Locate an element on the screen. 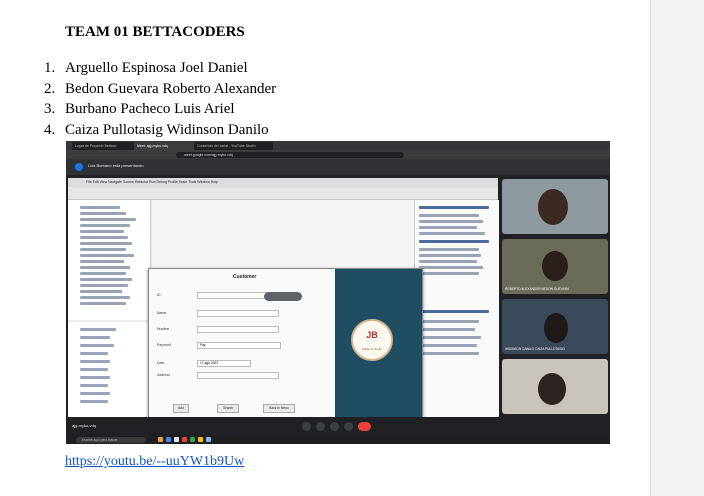 The height and width of the screenshot is (496, 704). presenter-banner: Luis Burbano está presentando is located at coordinates (338, 167).